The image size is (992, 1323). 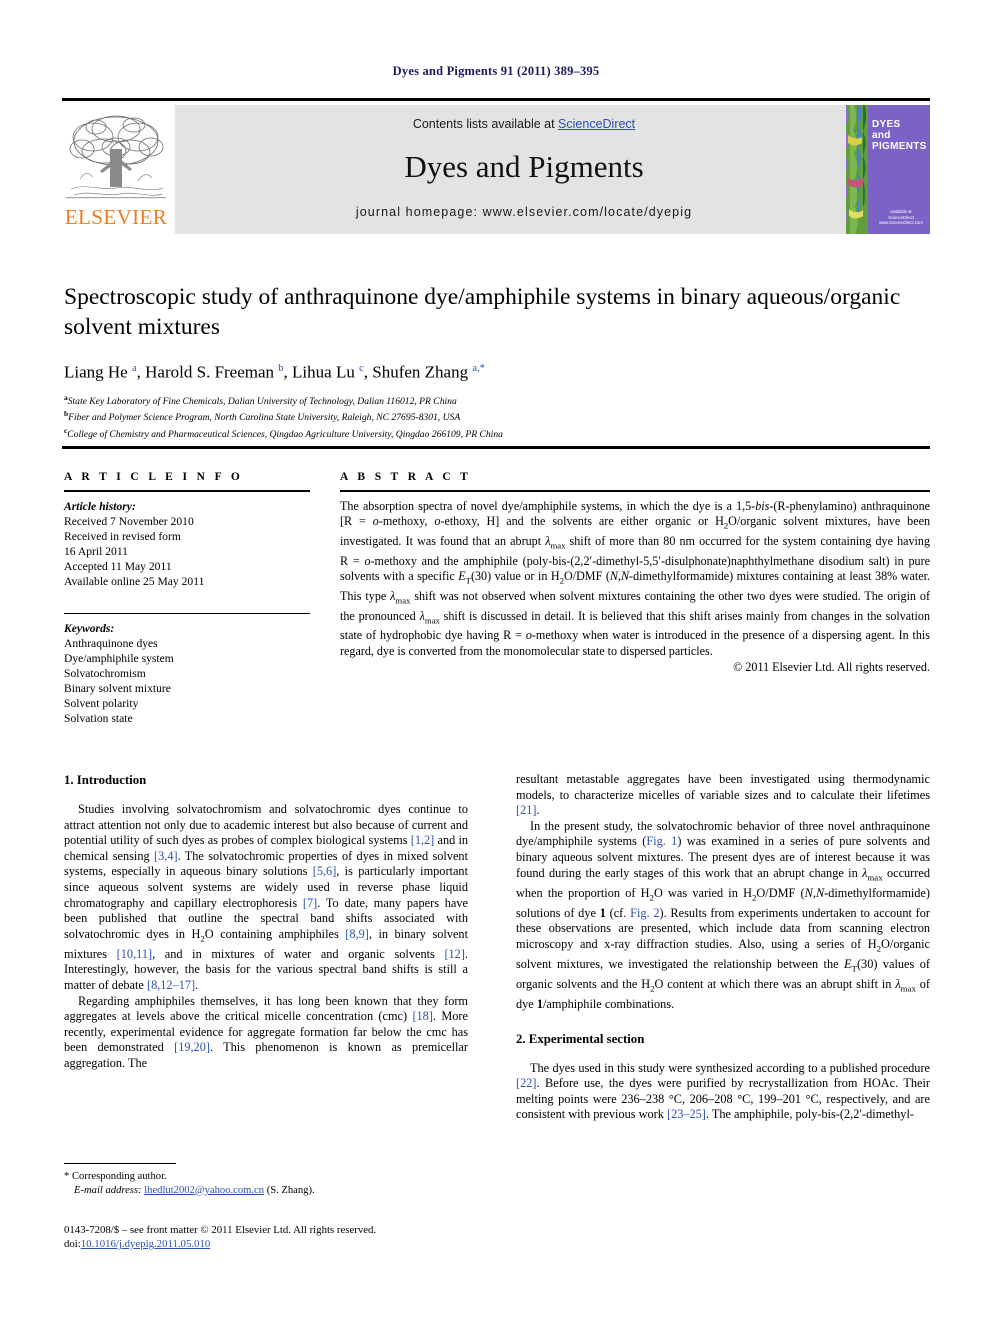 What do you see at coordinates (496, 99) in the screenshot?
I see `masthead-top-rule` at bounding box center [496, 99].